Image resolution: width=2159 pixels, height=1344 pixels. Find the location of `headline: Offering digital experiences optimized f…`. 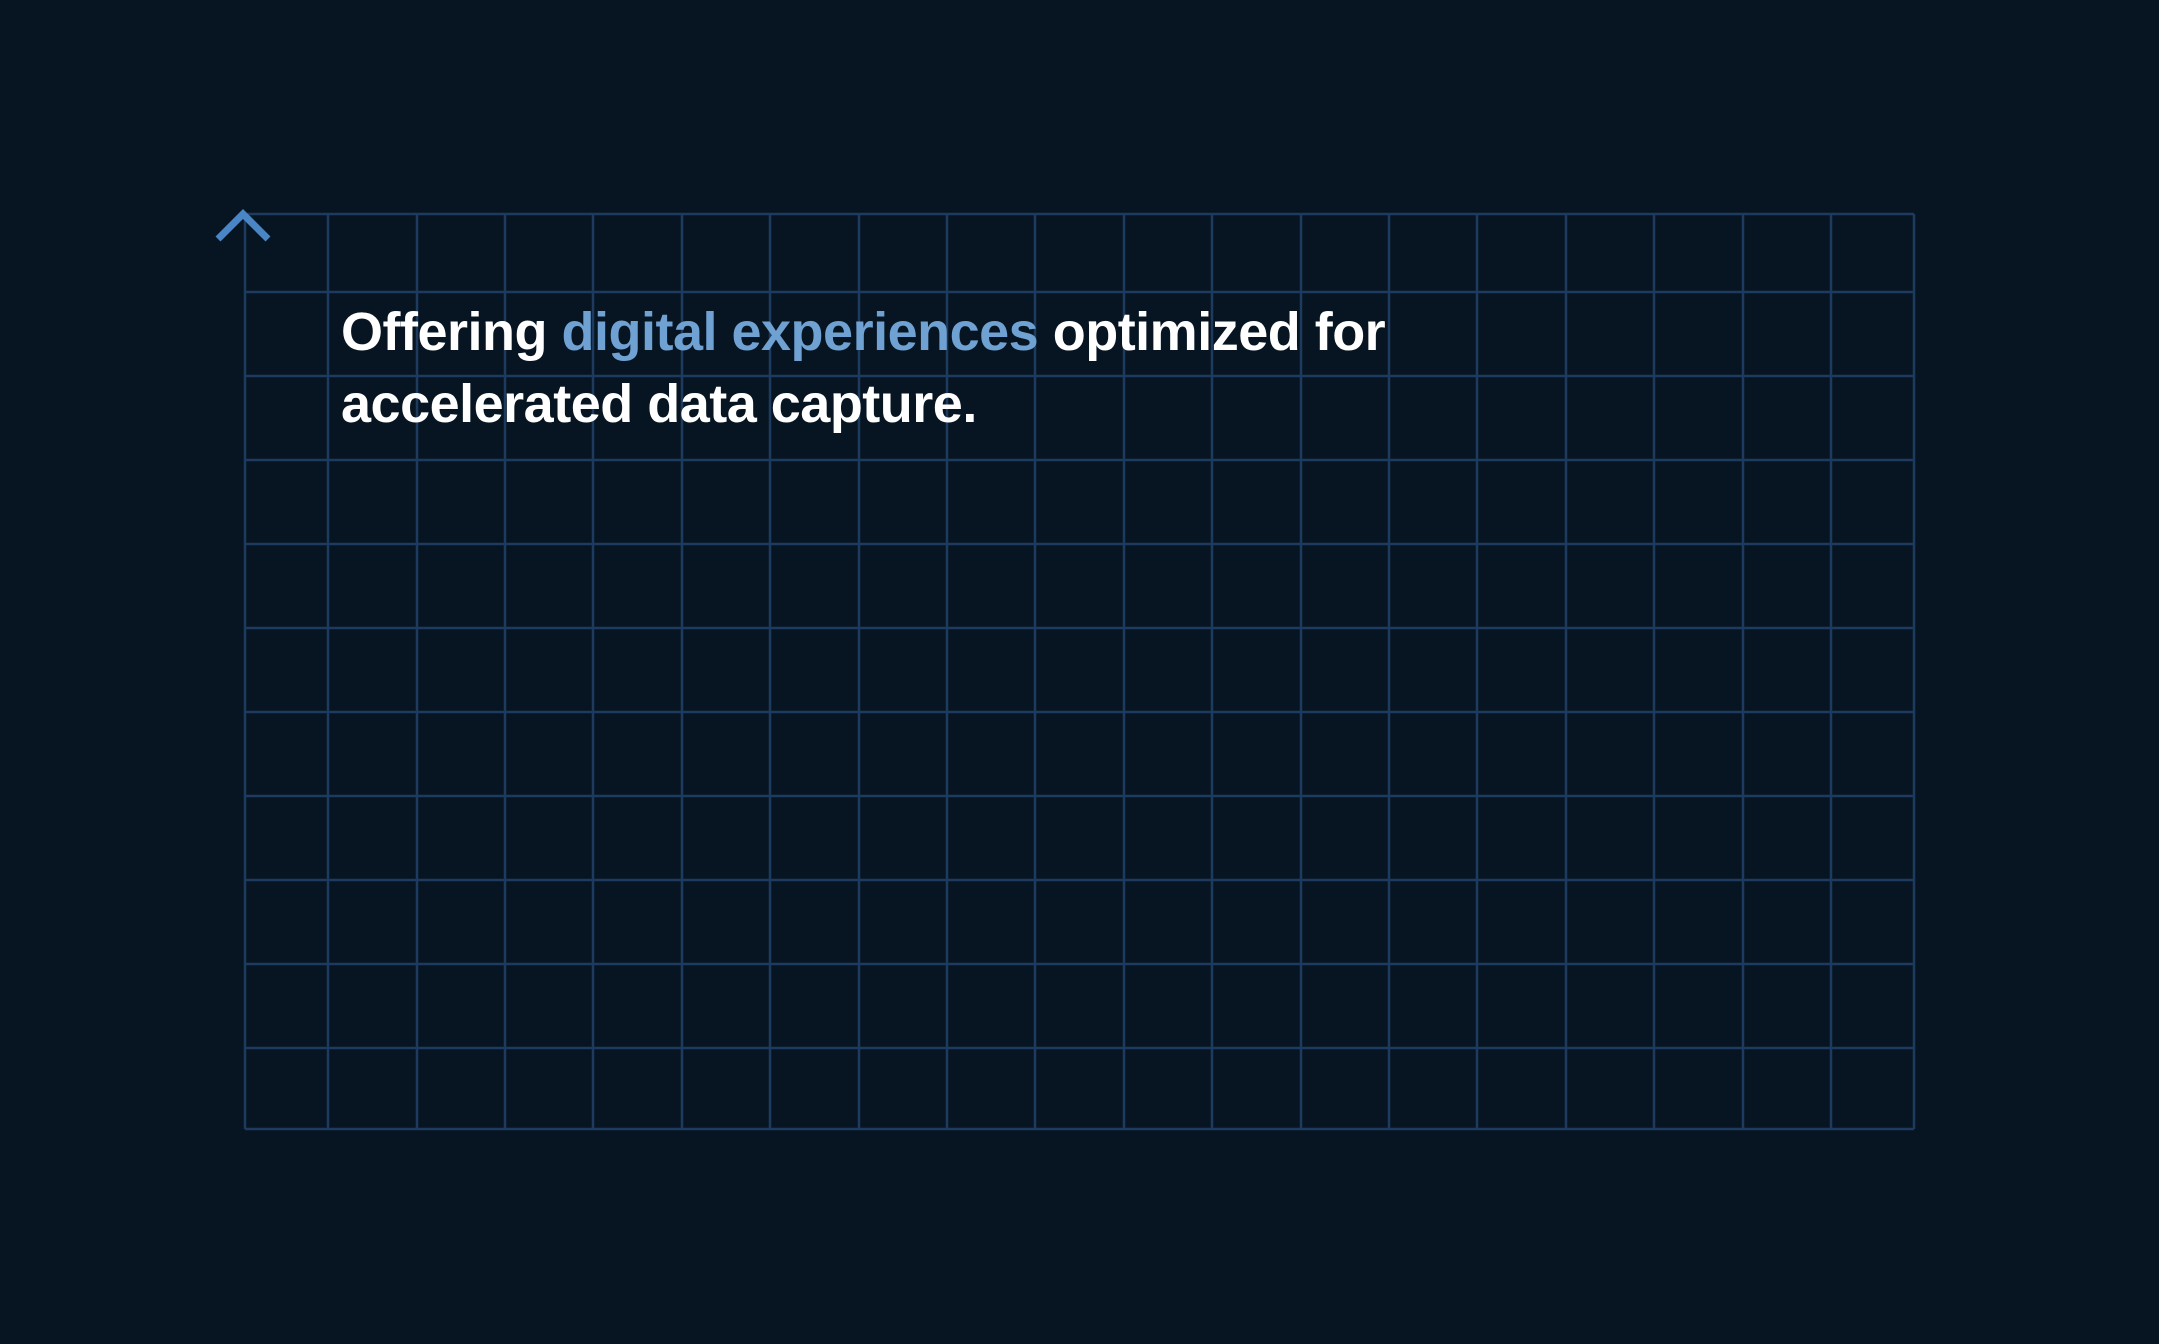

headline: Offering digital experiences optimized f… is located at coordinates (991, 368).